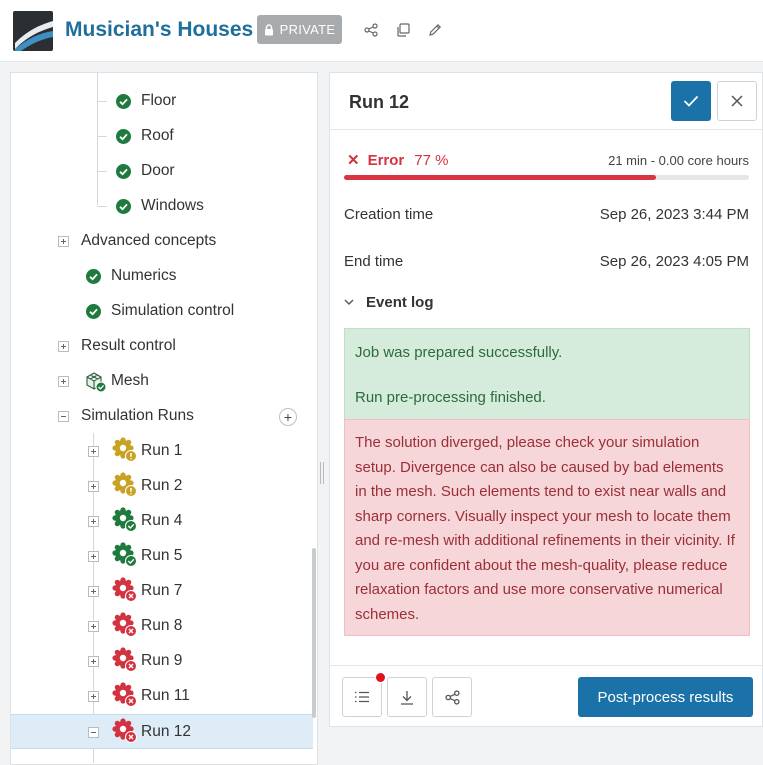 The image size is (763, 765). Describe the element at coordinates (128, 345) in the screenshot. I see `tree-item-label: Result control` at that location.